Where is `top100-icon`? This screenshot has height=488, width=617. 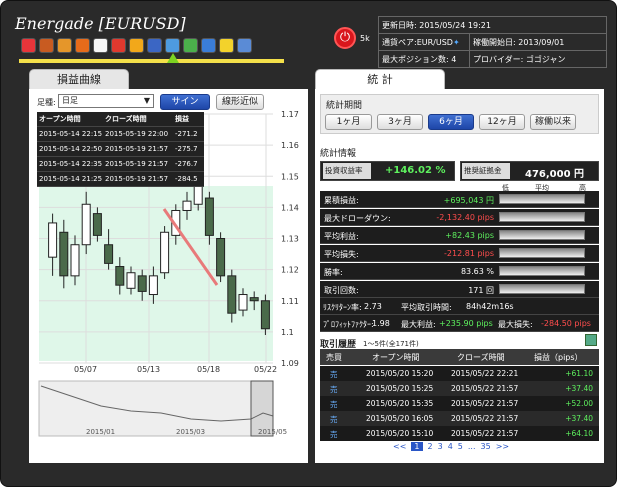 top100-icon is located at coordinates (100, 45).